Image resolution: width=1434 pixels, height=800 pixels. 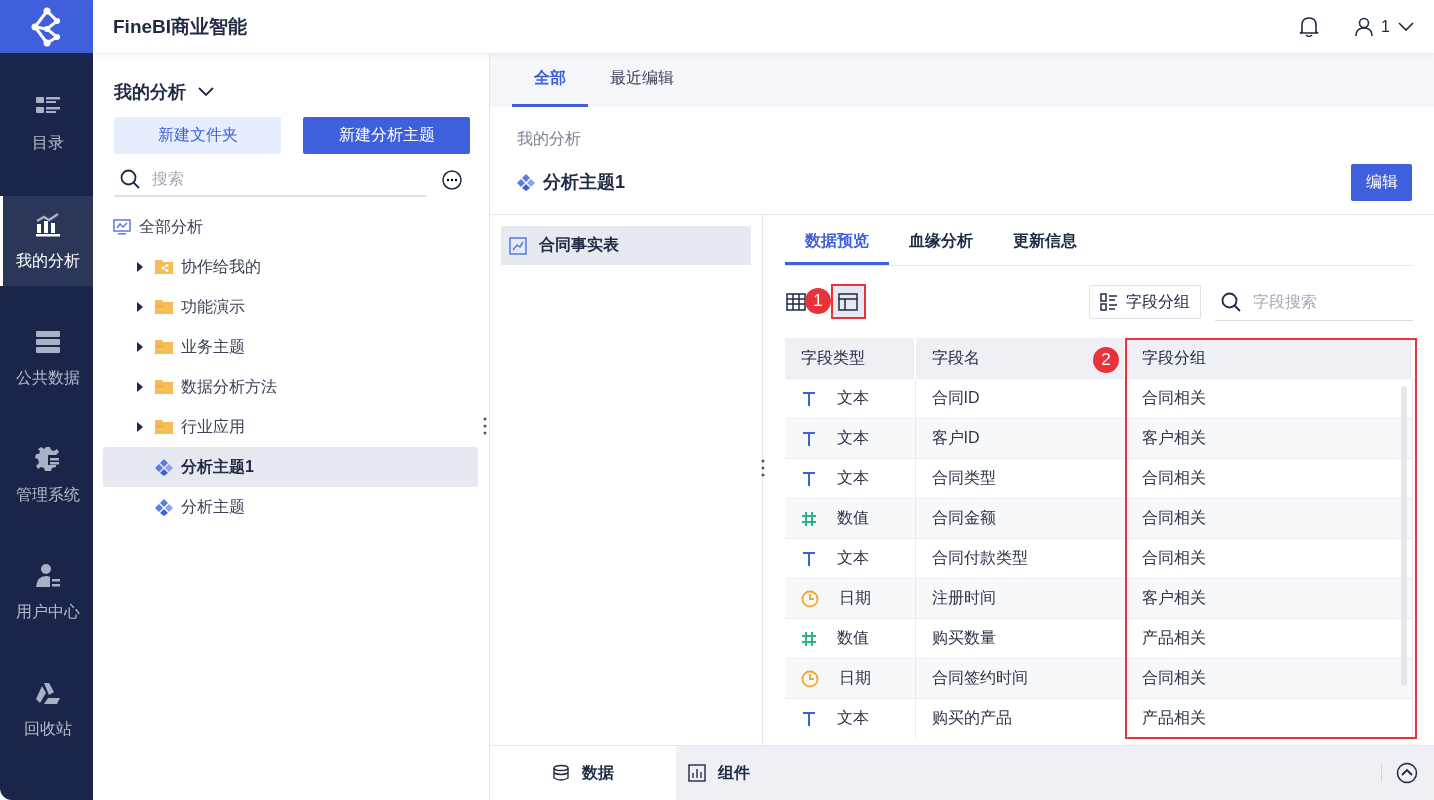 I want to click on chart-monitor-icon, so click(x=122, y=227).